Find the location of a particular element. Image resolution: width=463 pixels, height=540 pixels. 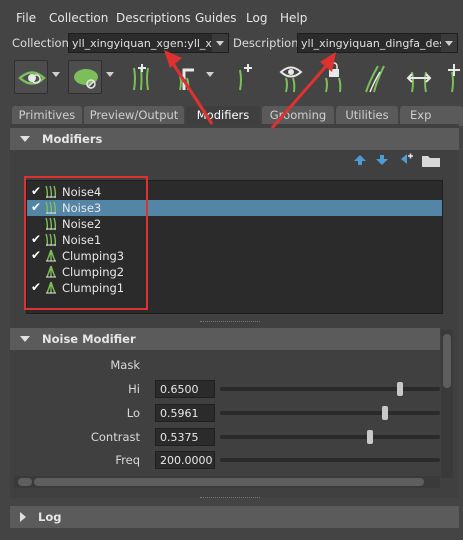

toolbar is located at coordinates (231, 78).